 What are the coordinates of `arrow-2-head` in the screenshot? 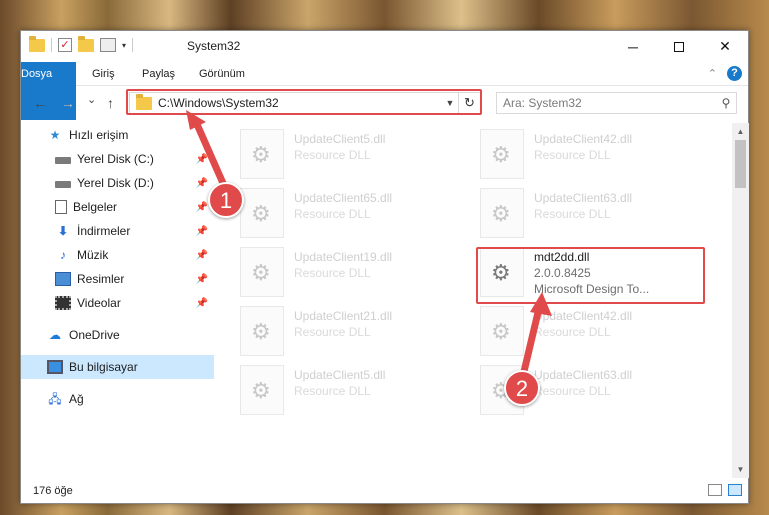 It's located at (541, 304).